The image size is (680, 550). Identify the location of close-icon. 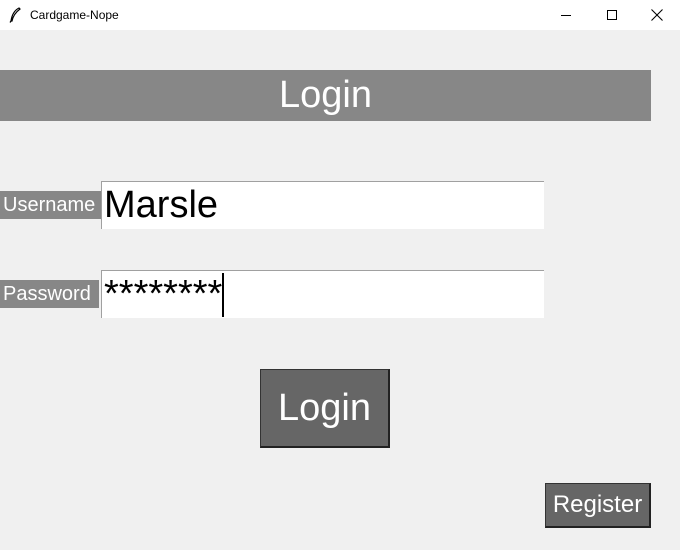
(657, 15).